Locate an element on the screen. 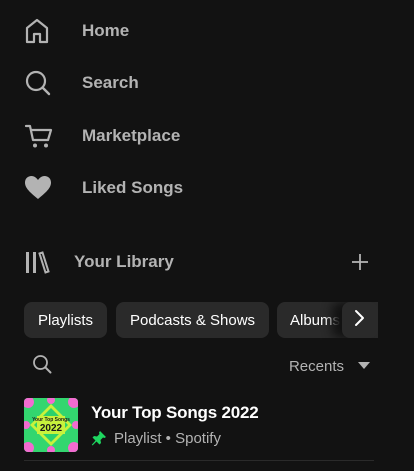 This screenshot has height=471, width=414. library-icon is located at coordinates (38, 262).